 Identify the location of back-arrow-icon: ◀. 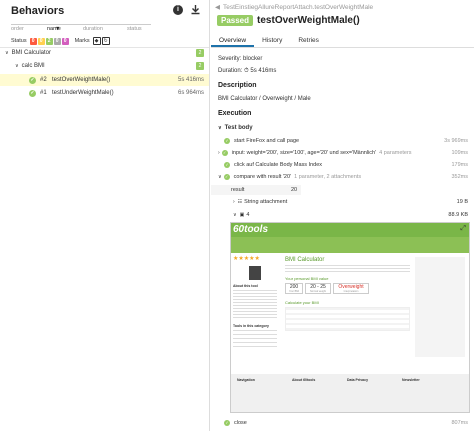
(217, 7).